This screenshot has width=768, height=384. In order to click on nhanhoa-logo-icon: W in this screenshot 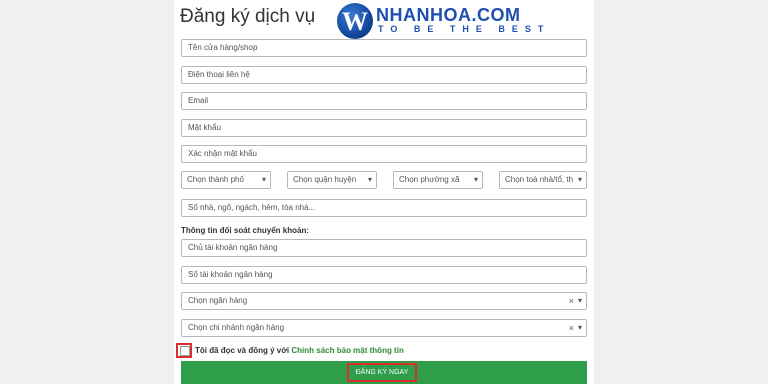, I will do `click(355, 21)`.